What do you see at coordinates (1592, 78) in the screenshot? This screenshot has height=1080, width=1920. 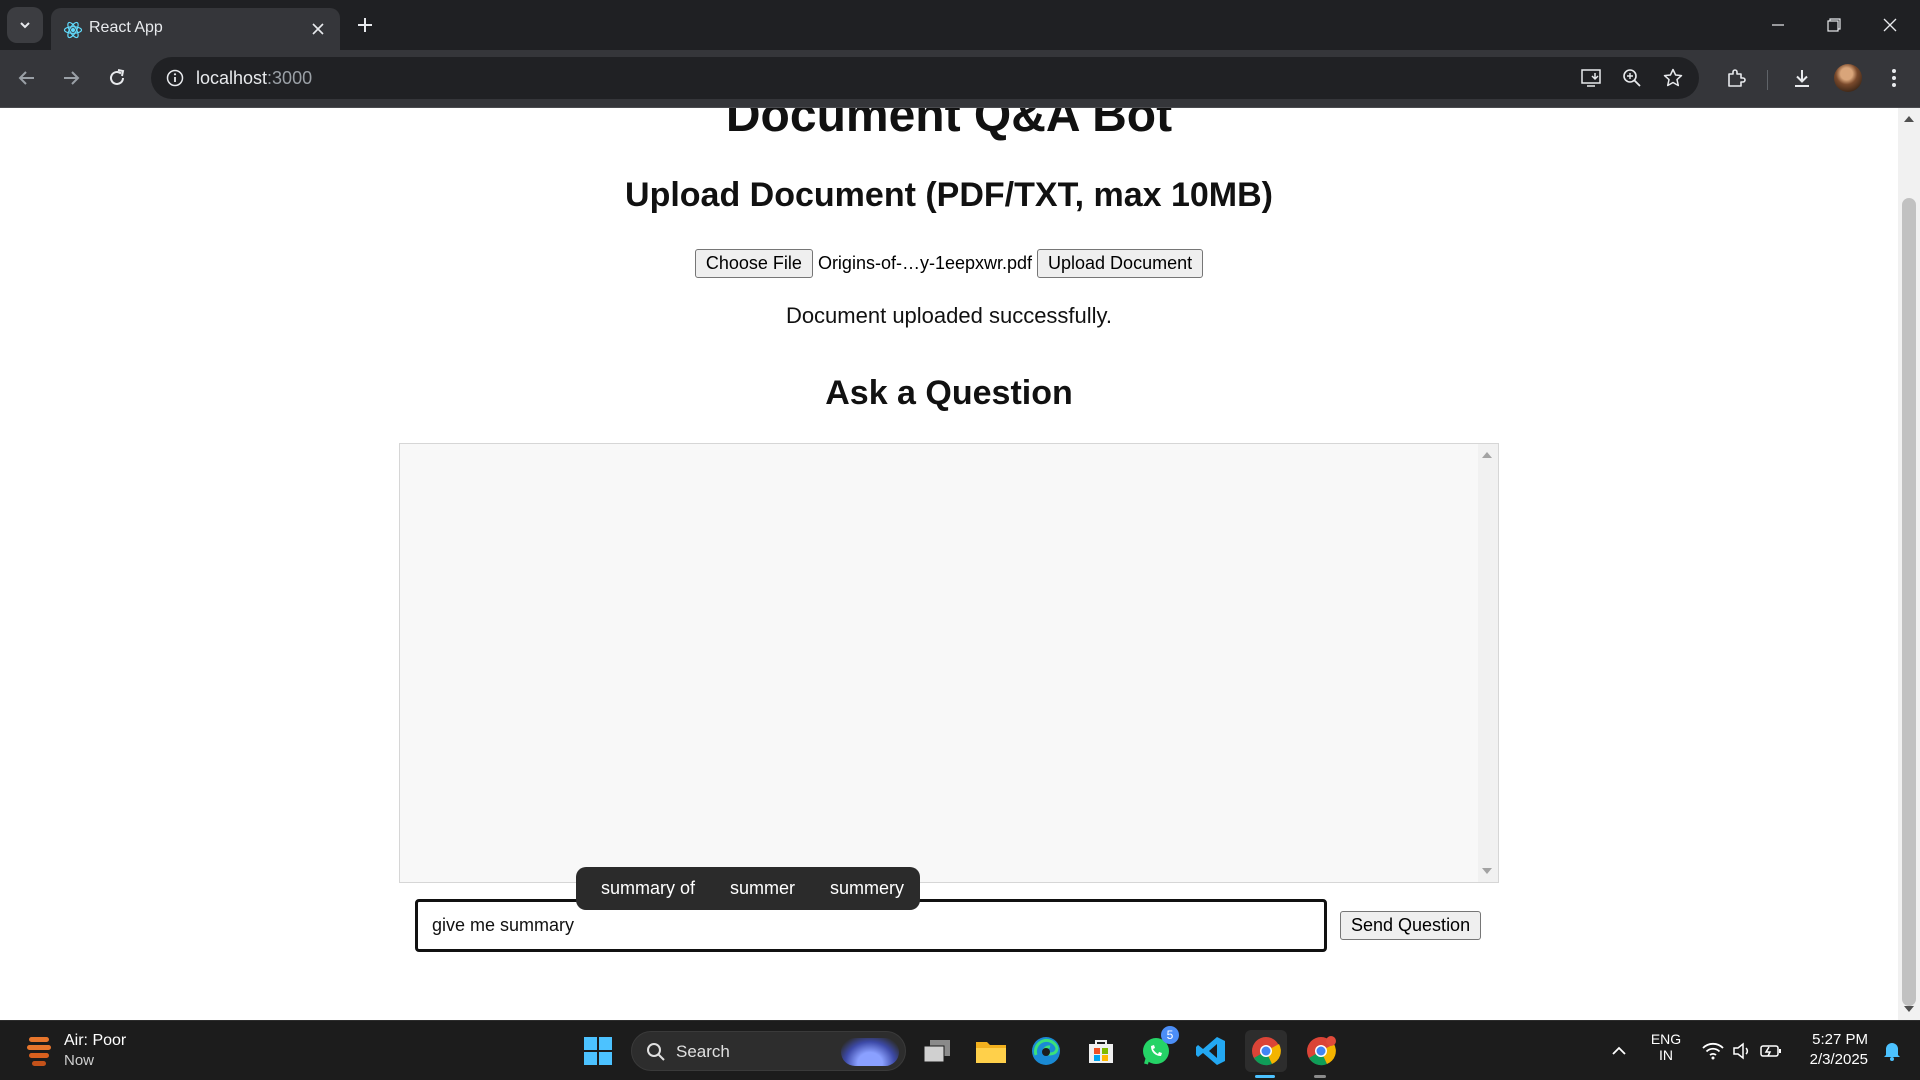 I see `install-app-button` at bounding box center [1592, 78].